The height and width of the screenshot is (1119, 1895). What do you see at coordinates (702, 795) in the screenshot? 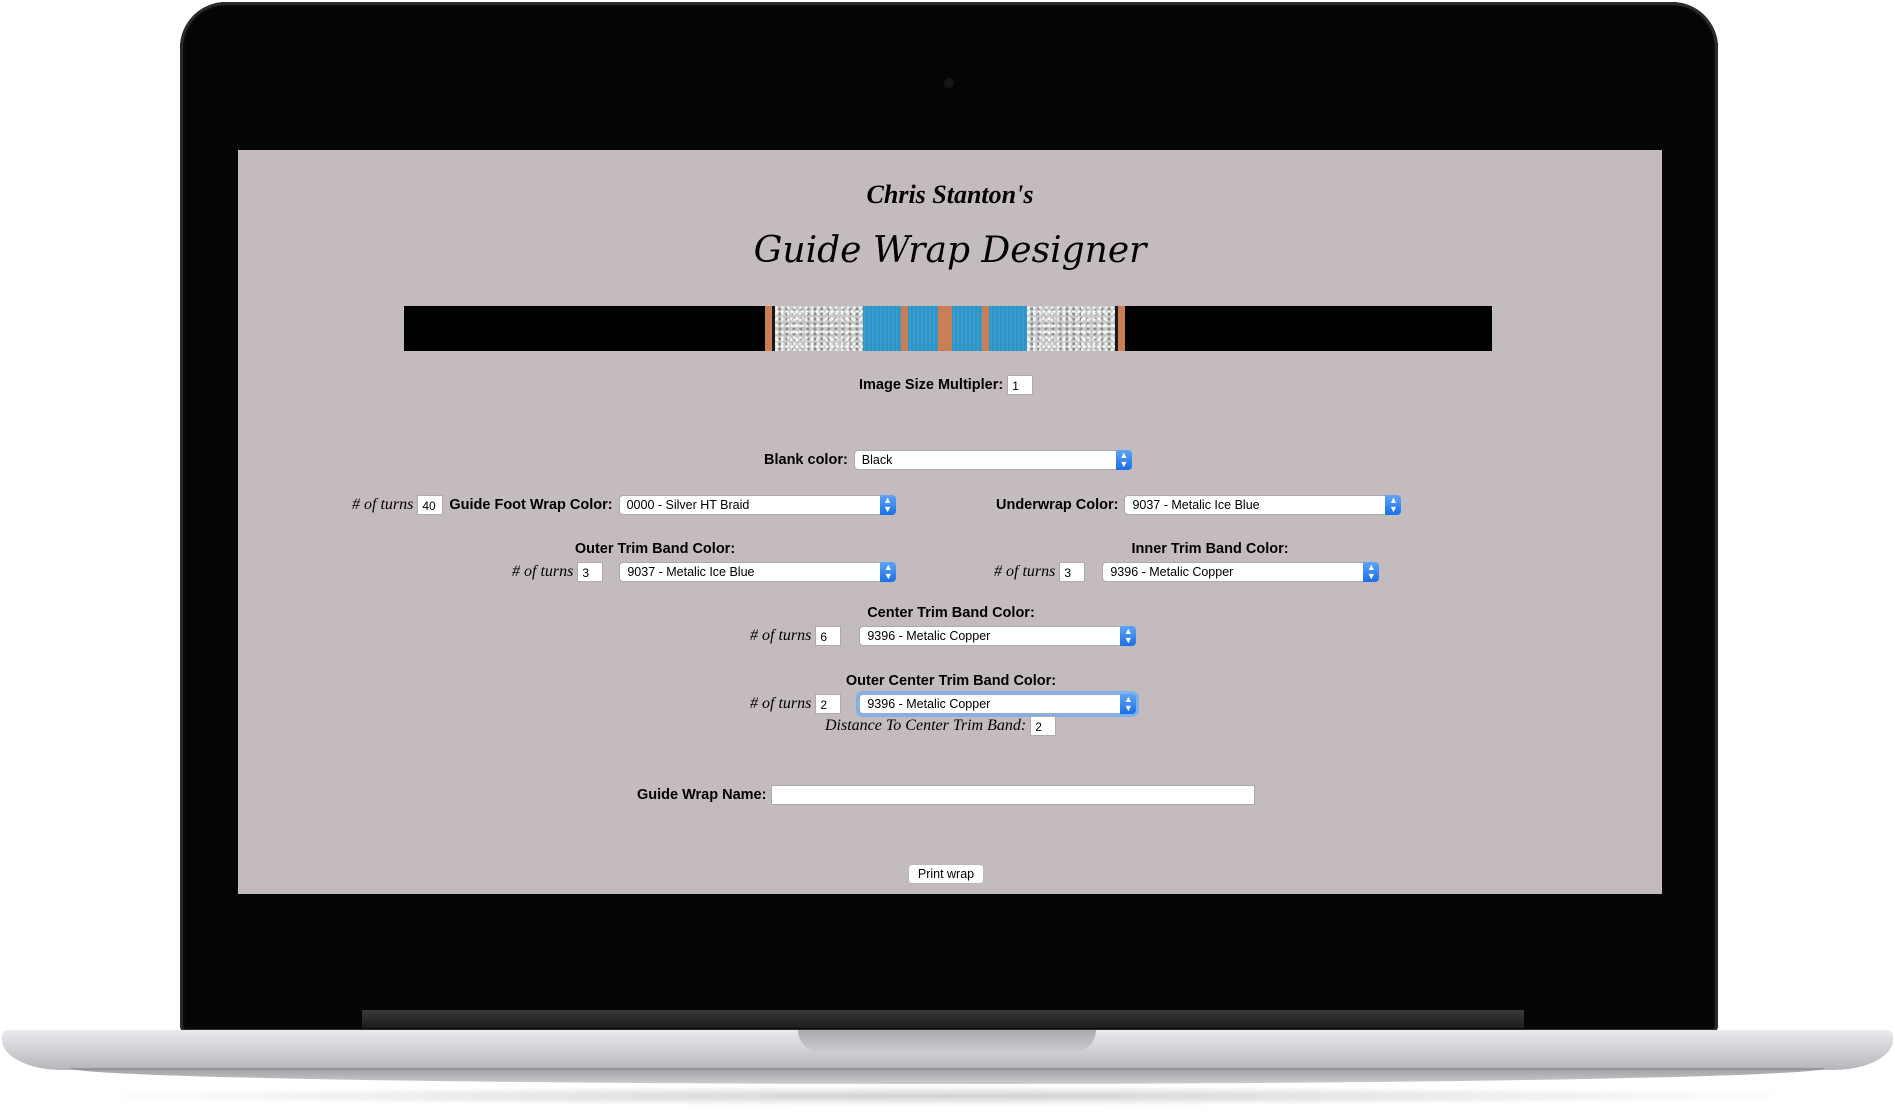
I see `wrap-name-label: Guide Wrap Name:` at bounding box center [702, 795].